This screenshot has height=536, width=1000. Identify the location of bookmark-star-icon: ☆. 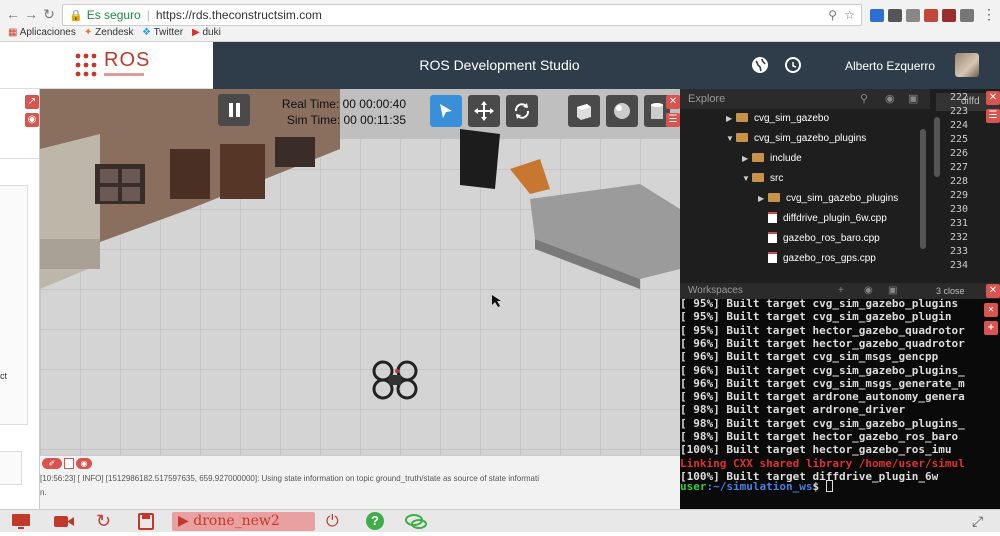
(849, 15).